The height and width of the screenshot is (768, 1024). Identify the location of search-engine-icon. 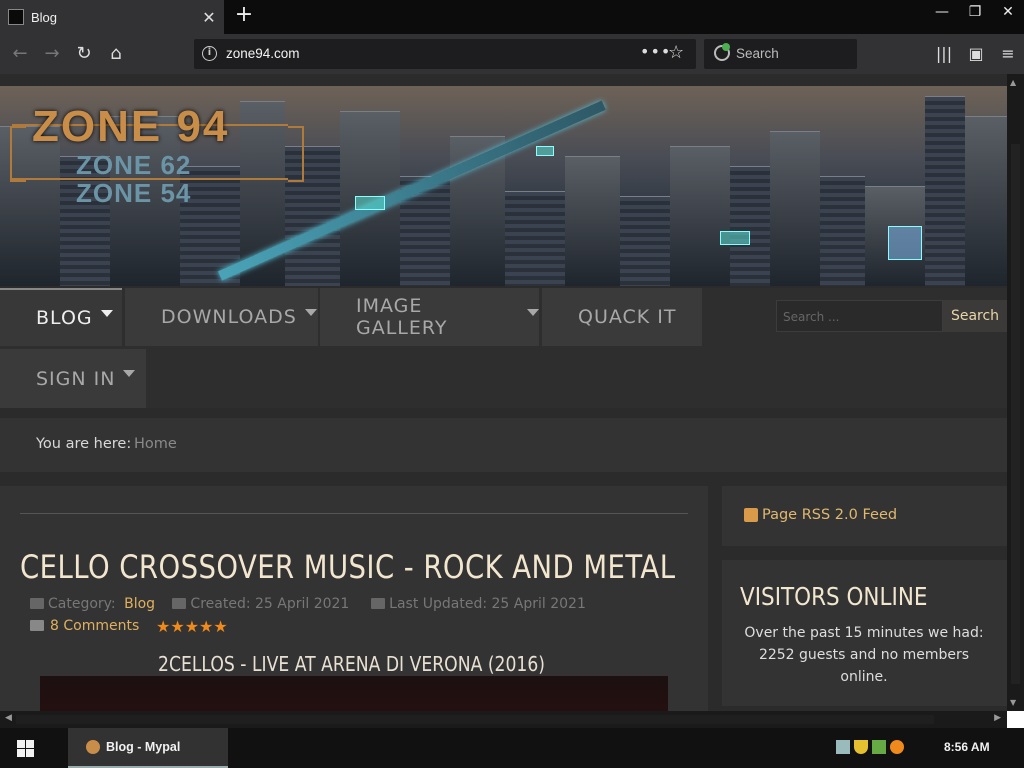
(722, 52).